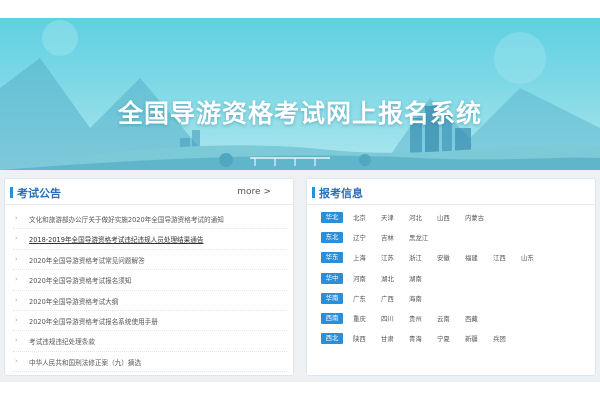 The image size is (600, 400). What do you see at coordinates (415, 217) in the screenshot?
I see `province-link: 河北` at bounding box center [415, 217].